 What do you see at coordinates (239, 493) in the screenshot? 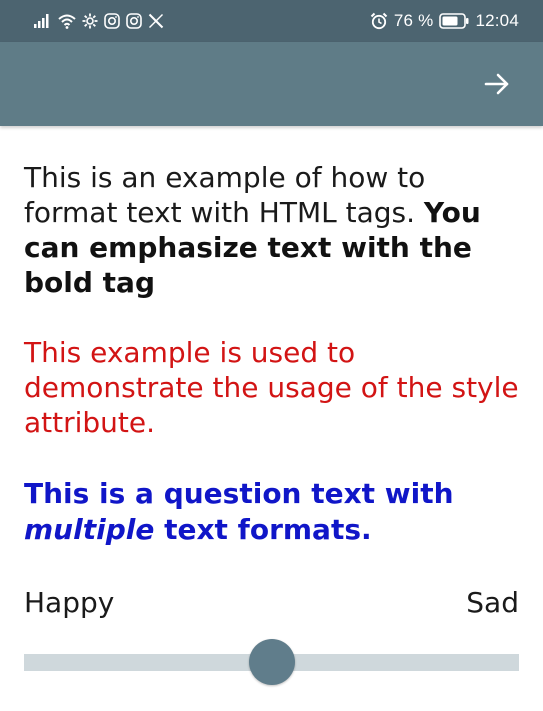
I see `question-text-part1: This is a question text with` at bounding box center [239, 493].